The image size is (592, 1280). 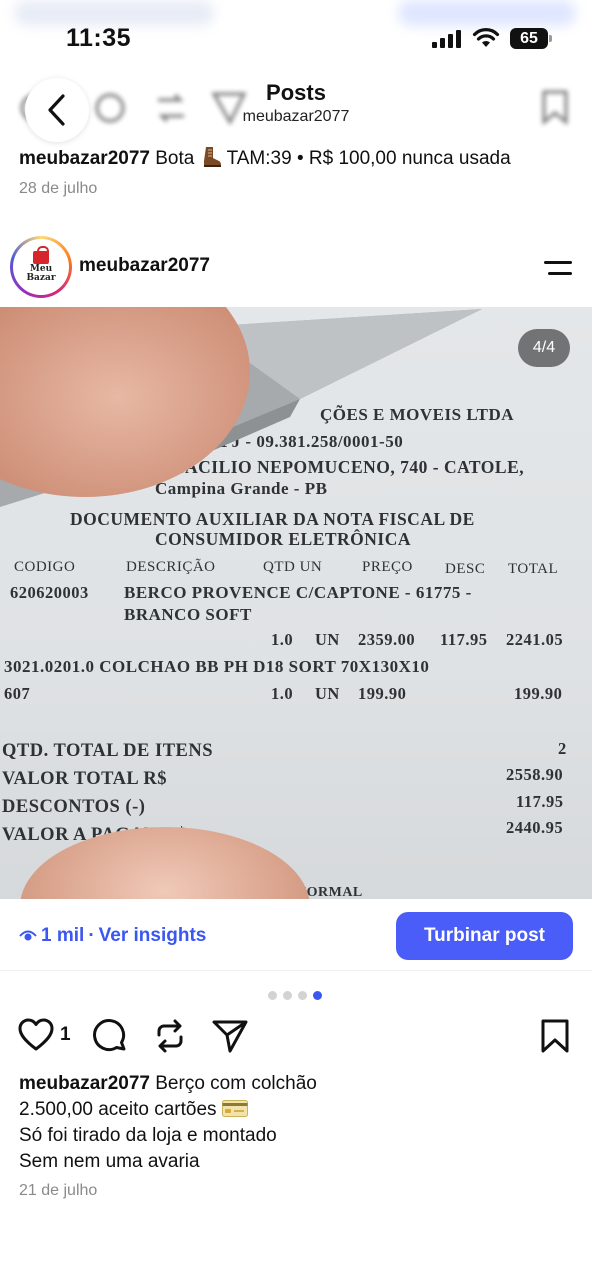 What do you see at coordinates (28, 935) in the screenshot?
I see `eye-icon` at bounding box center [28, 935].